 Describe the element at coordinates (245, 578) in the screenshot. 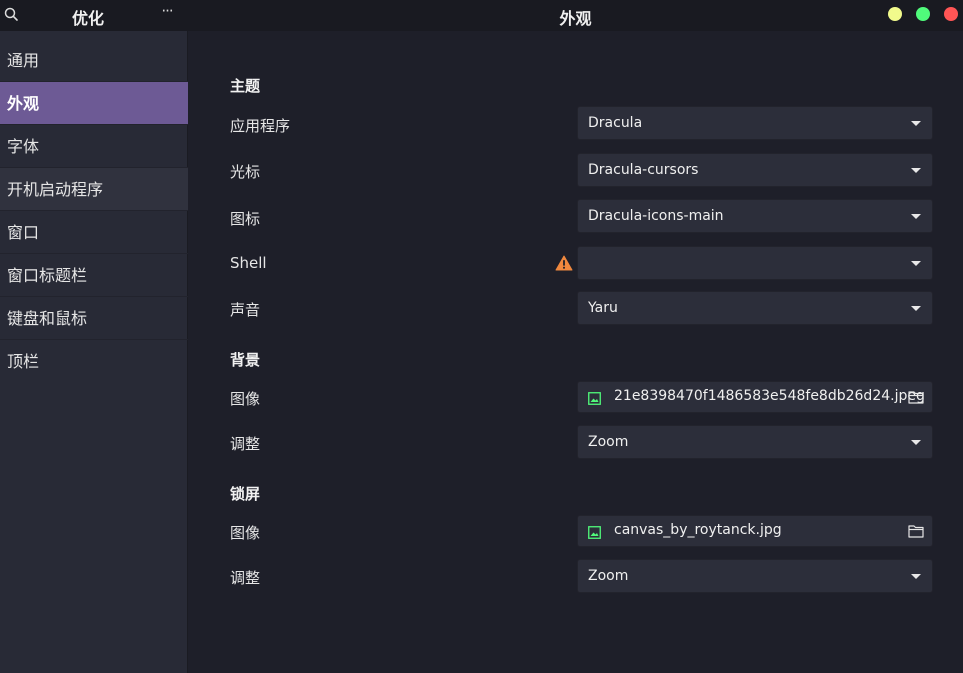

I see `lockscreen-adjust-label: 调整` at that location.